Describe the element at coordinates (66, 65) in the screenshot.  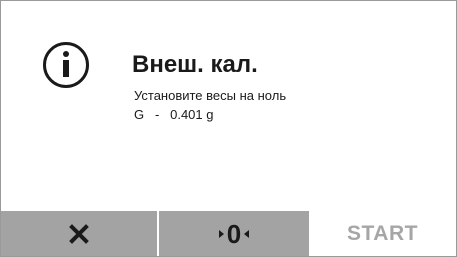
I see `info-icon` at that location.